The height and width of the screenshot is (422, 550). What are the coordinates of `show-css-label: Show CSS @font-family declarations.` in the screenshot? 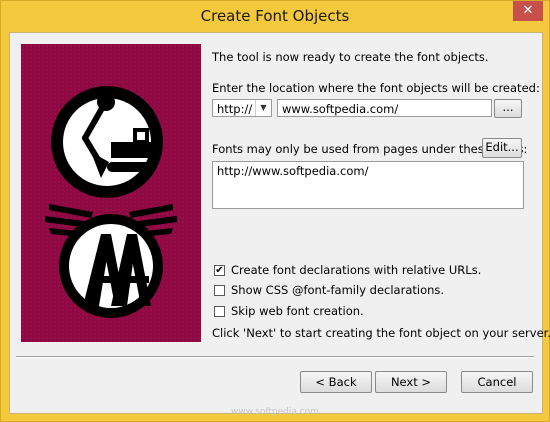 It's located at (337, 290).